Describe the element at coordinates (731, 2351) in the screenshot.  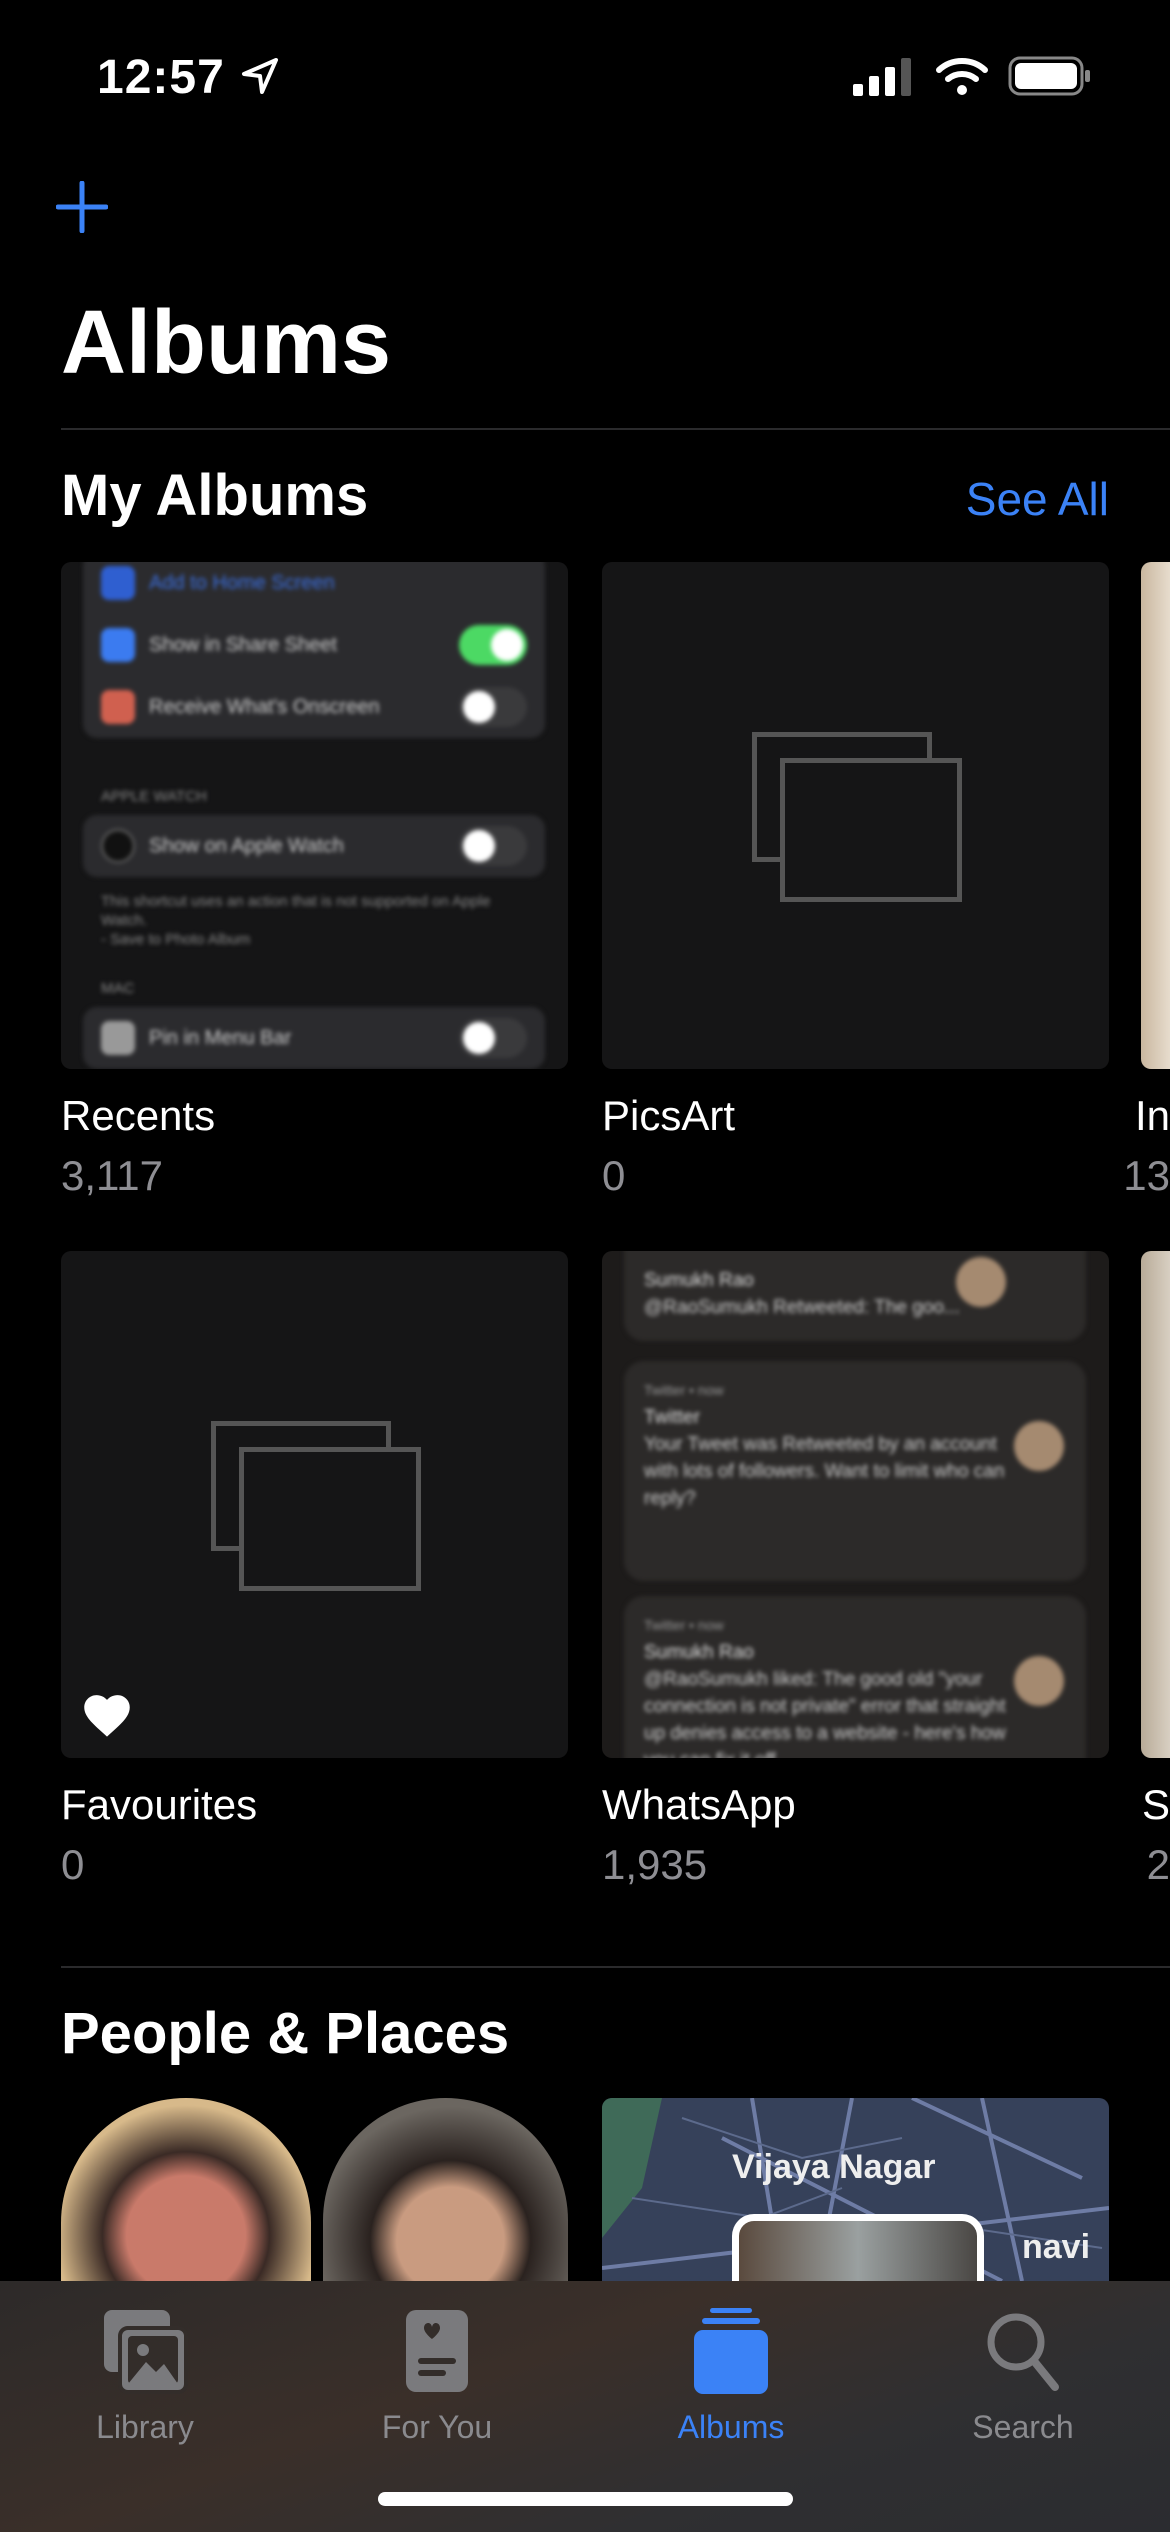
I see `albums-icon` at that location.